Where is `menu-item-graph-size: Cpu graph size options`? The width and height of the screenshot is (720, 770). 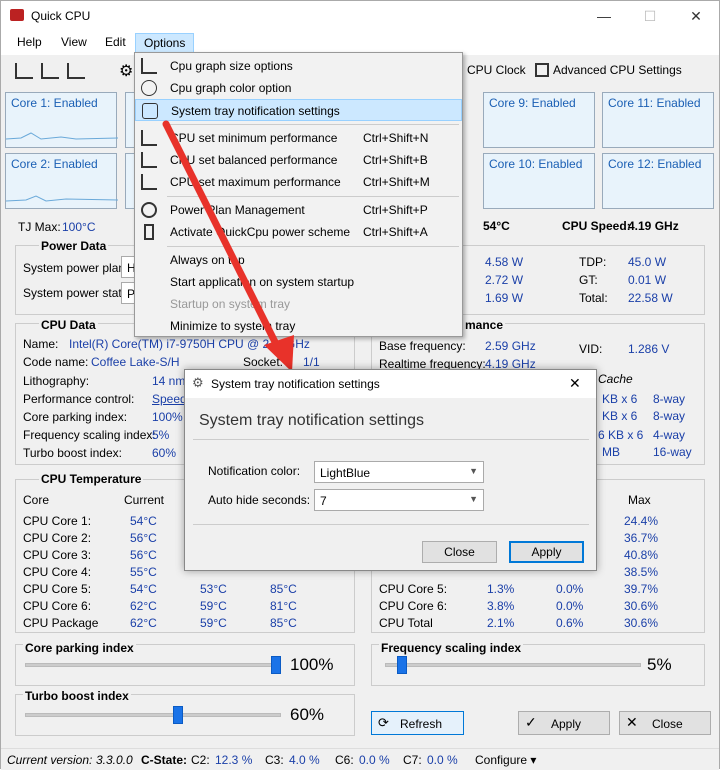 menu-item-graph-size: Cpu graph size options is located at coordinates (298, 66).